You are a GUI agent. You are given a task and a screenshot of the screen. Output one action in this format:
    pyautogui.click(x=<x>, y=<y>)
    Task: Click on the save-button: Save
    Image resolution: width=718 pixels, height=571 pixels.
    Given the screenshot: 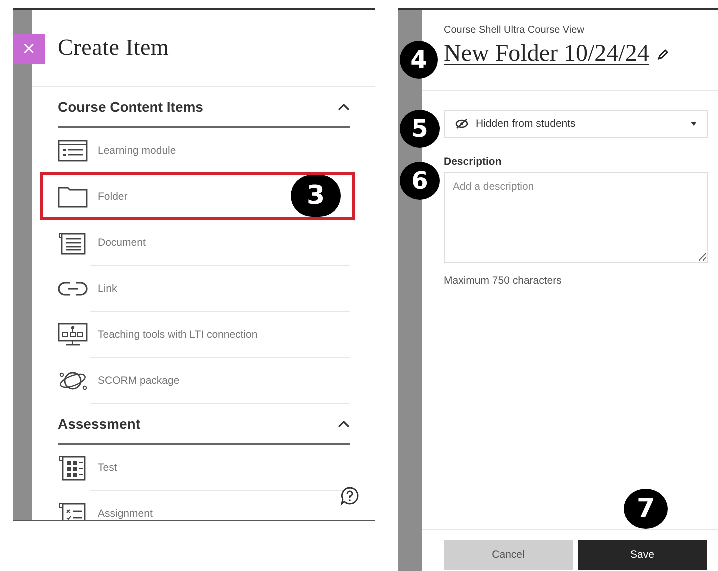 What is the action you would take?
    pyautogui.click(x=642, y=555)
    